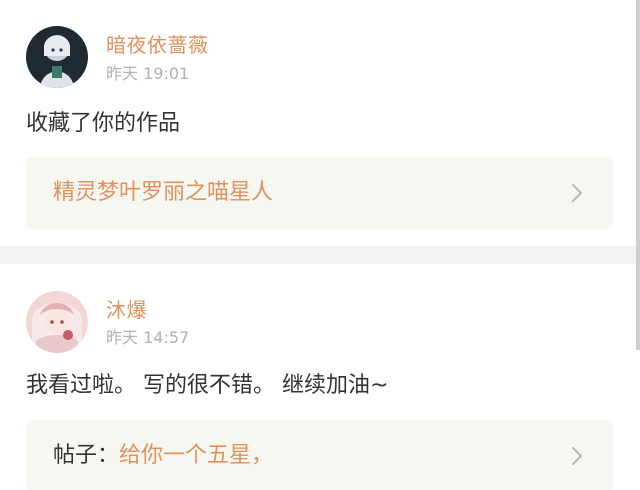  What do you see at coordinates (319, 455) in the screenshot?
I see `post-link-box: 帖子：给你一个五星，` at bounding box center [319, 455].